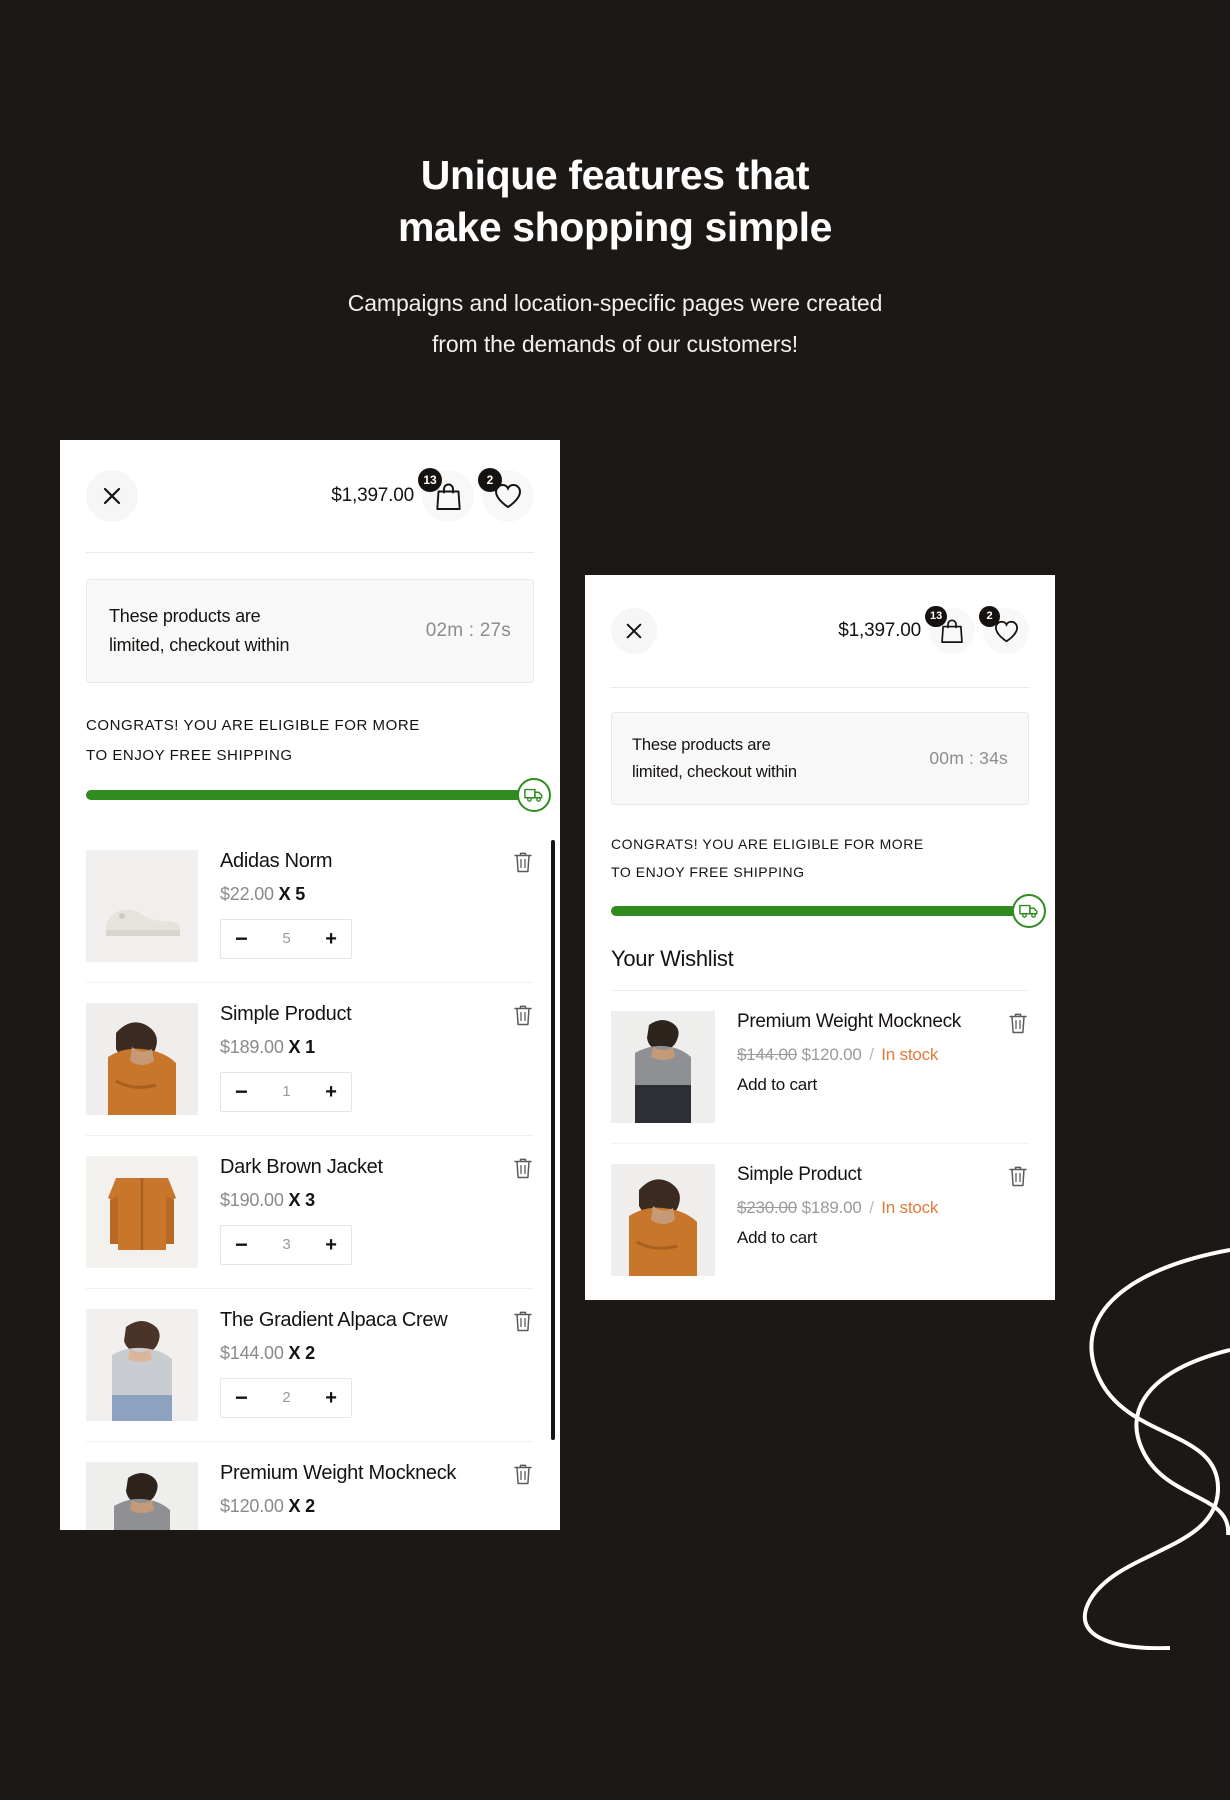 This screenshot has height=1800, width=1230. What do you see at coordinates (831, 1208) in the screenshot?
I see `wishlist-item-new-price: $189.00` at bounding box center [831, 1208].